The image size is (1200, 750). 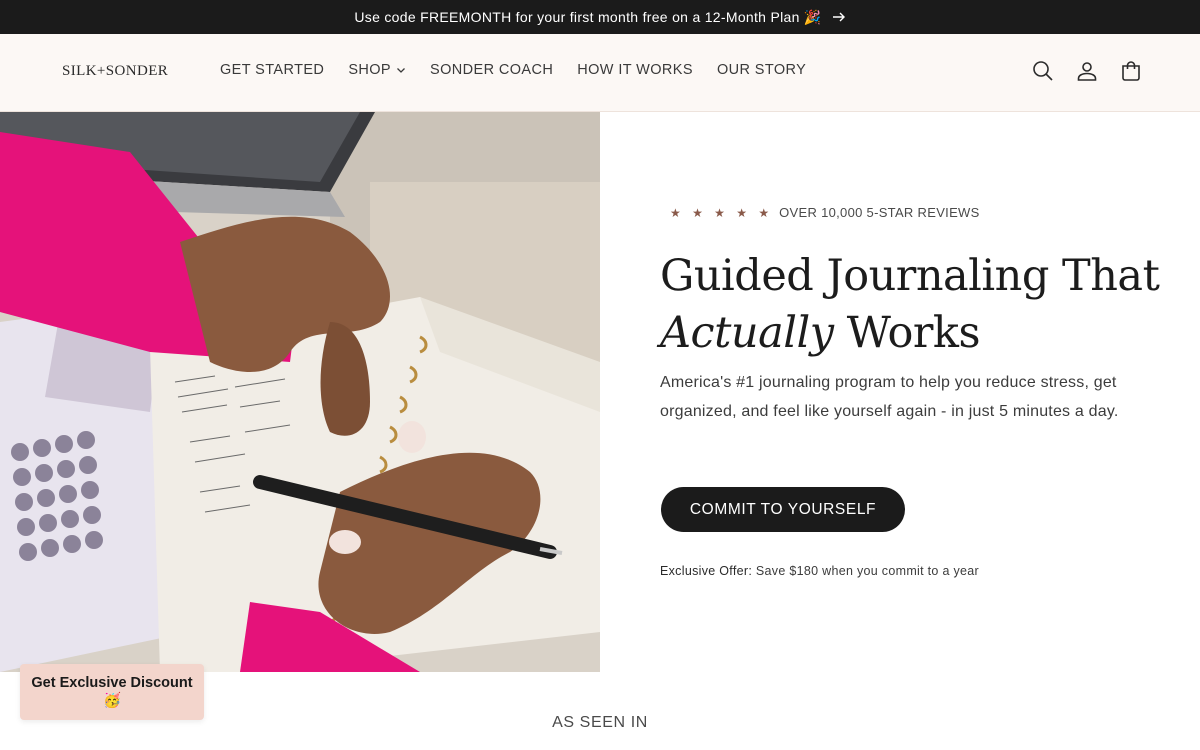 What do you see at coordinates (783, 509) in the screenshot?
I see `commit-button: COMMIT TO YOURSELF` at bounding box center [783, 509].